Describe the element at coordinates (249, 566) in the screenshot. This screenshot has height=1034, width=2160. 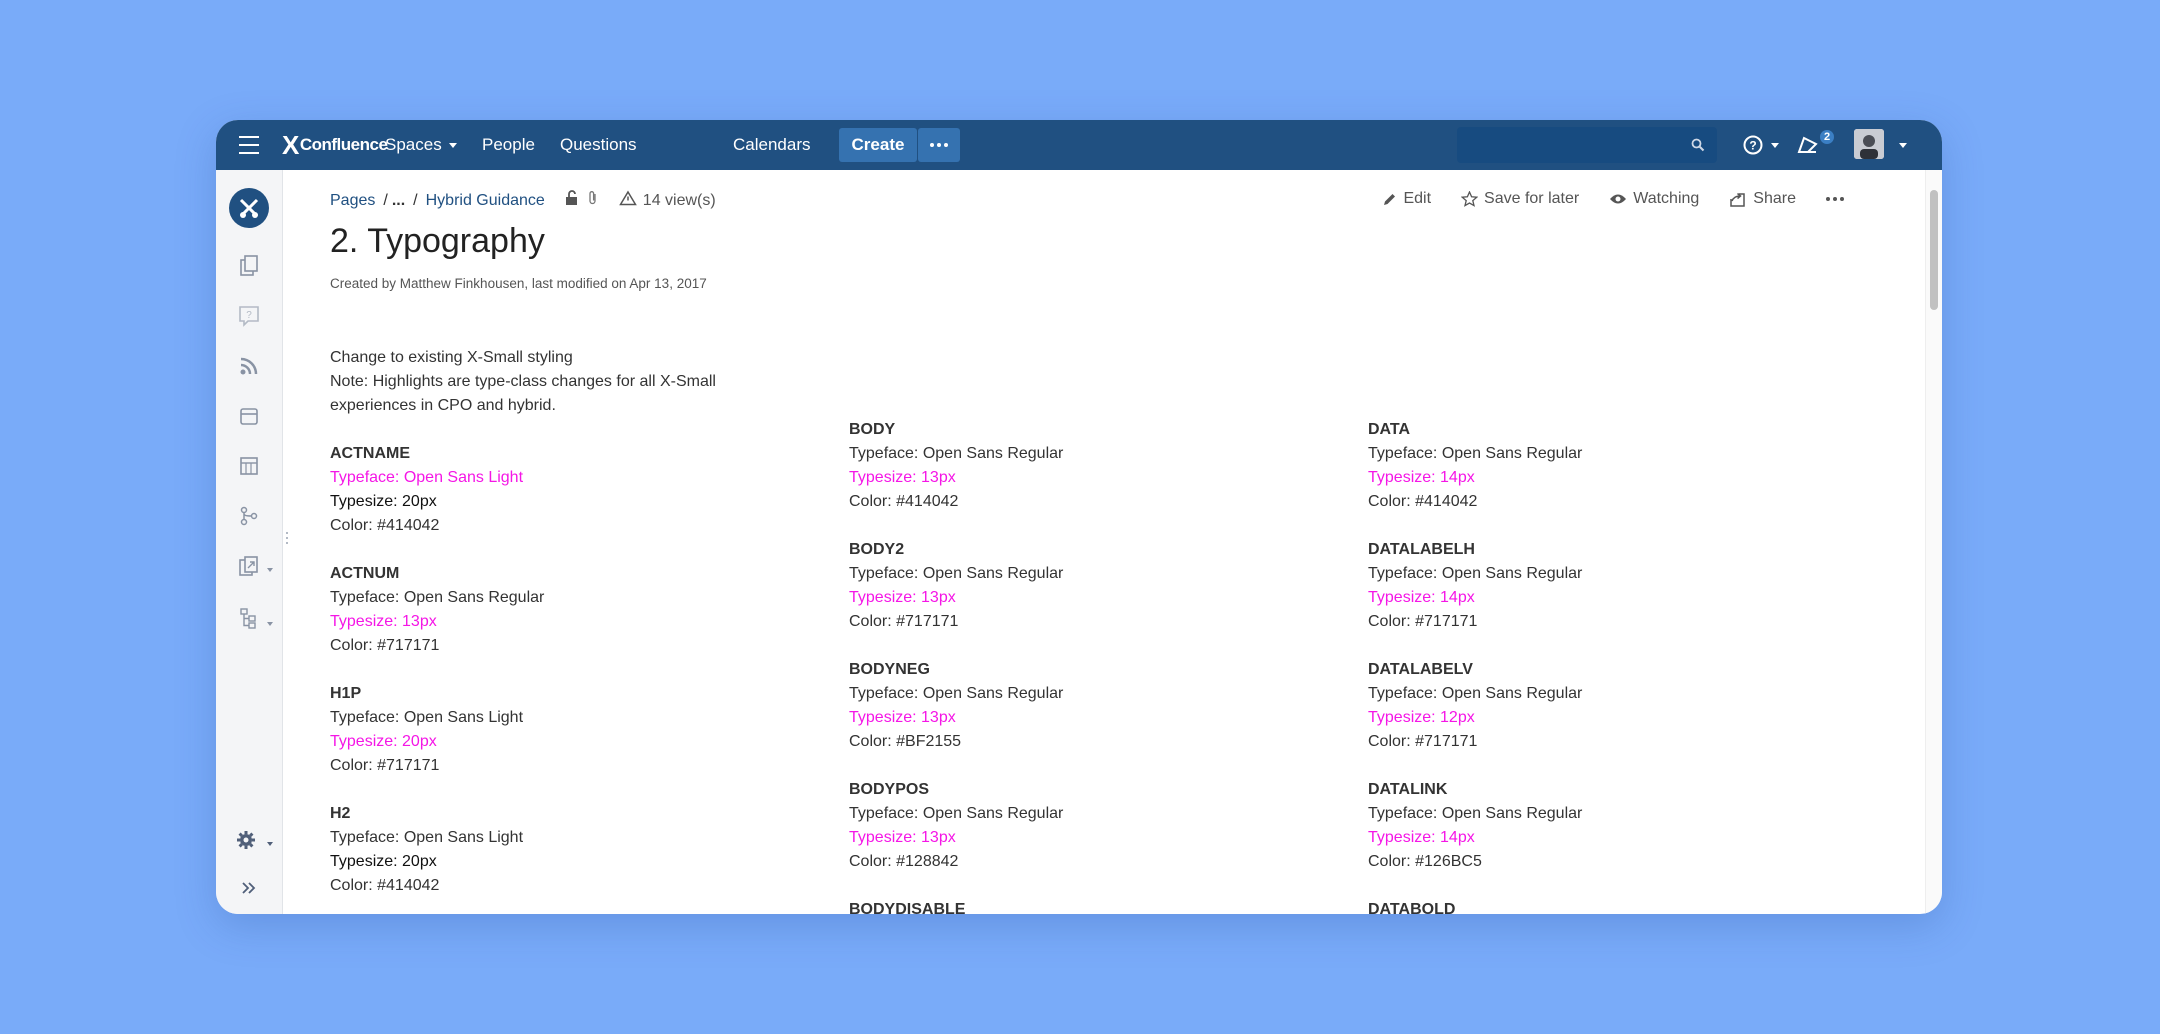
I see `export-icon` at that location.